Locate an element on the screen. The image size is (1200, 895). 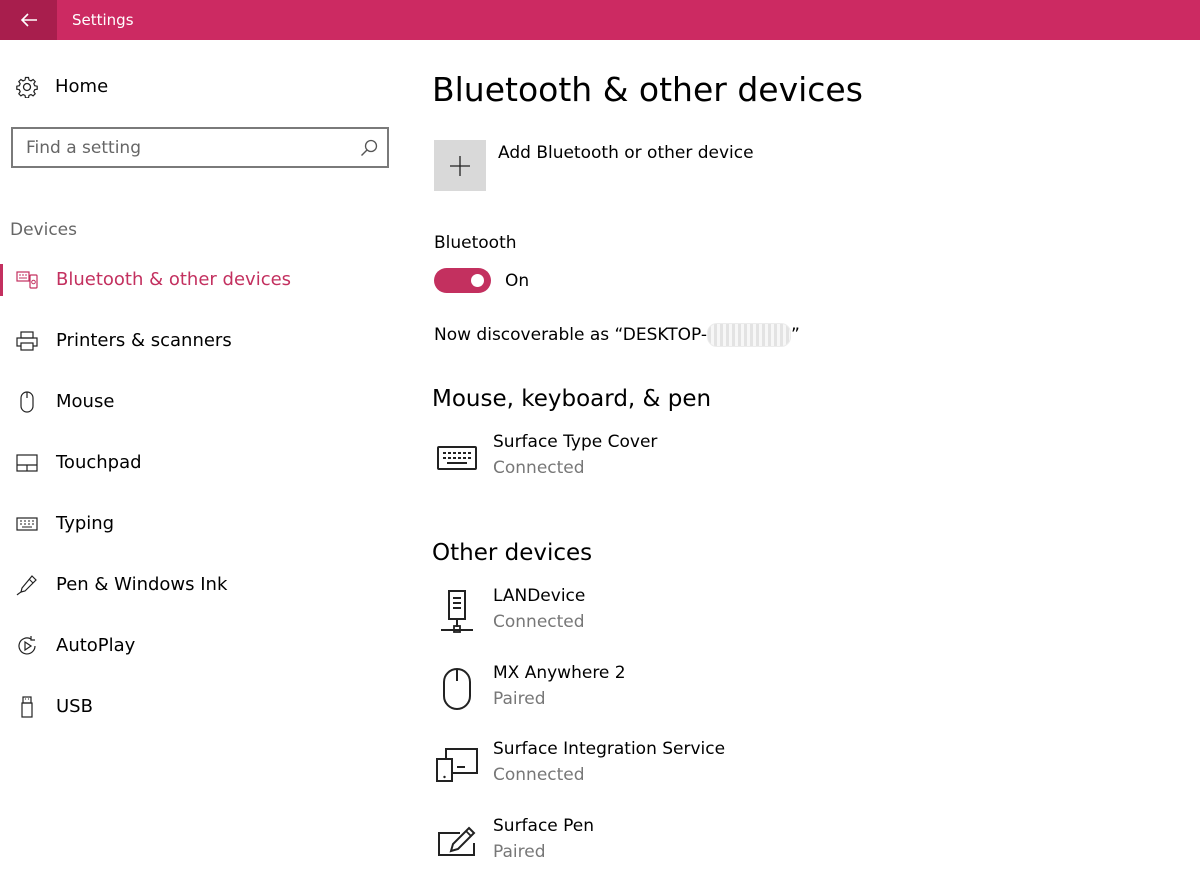
device-name: LANDevice is located at coordinates (539, 596).